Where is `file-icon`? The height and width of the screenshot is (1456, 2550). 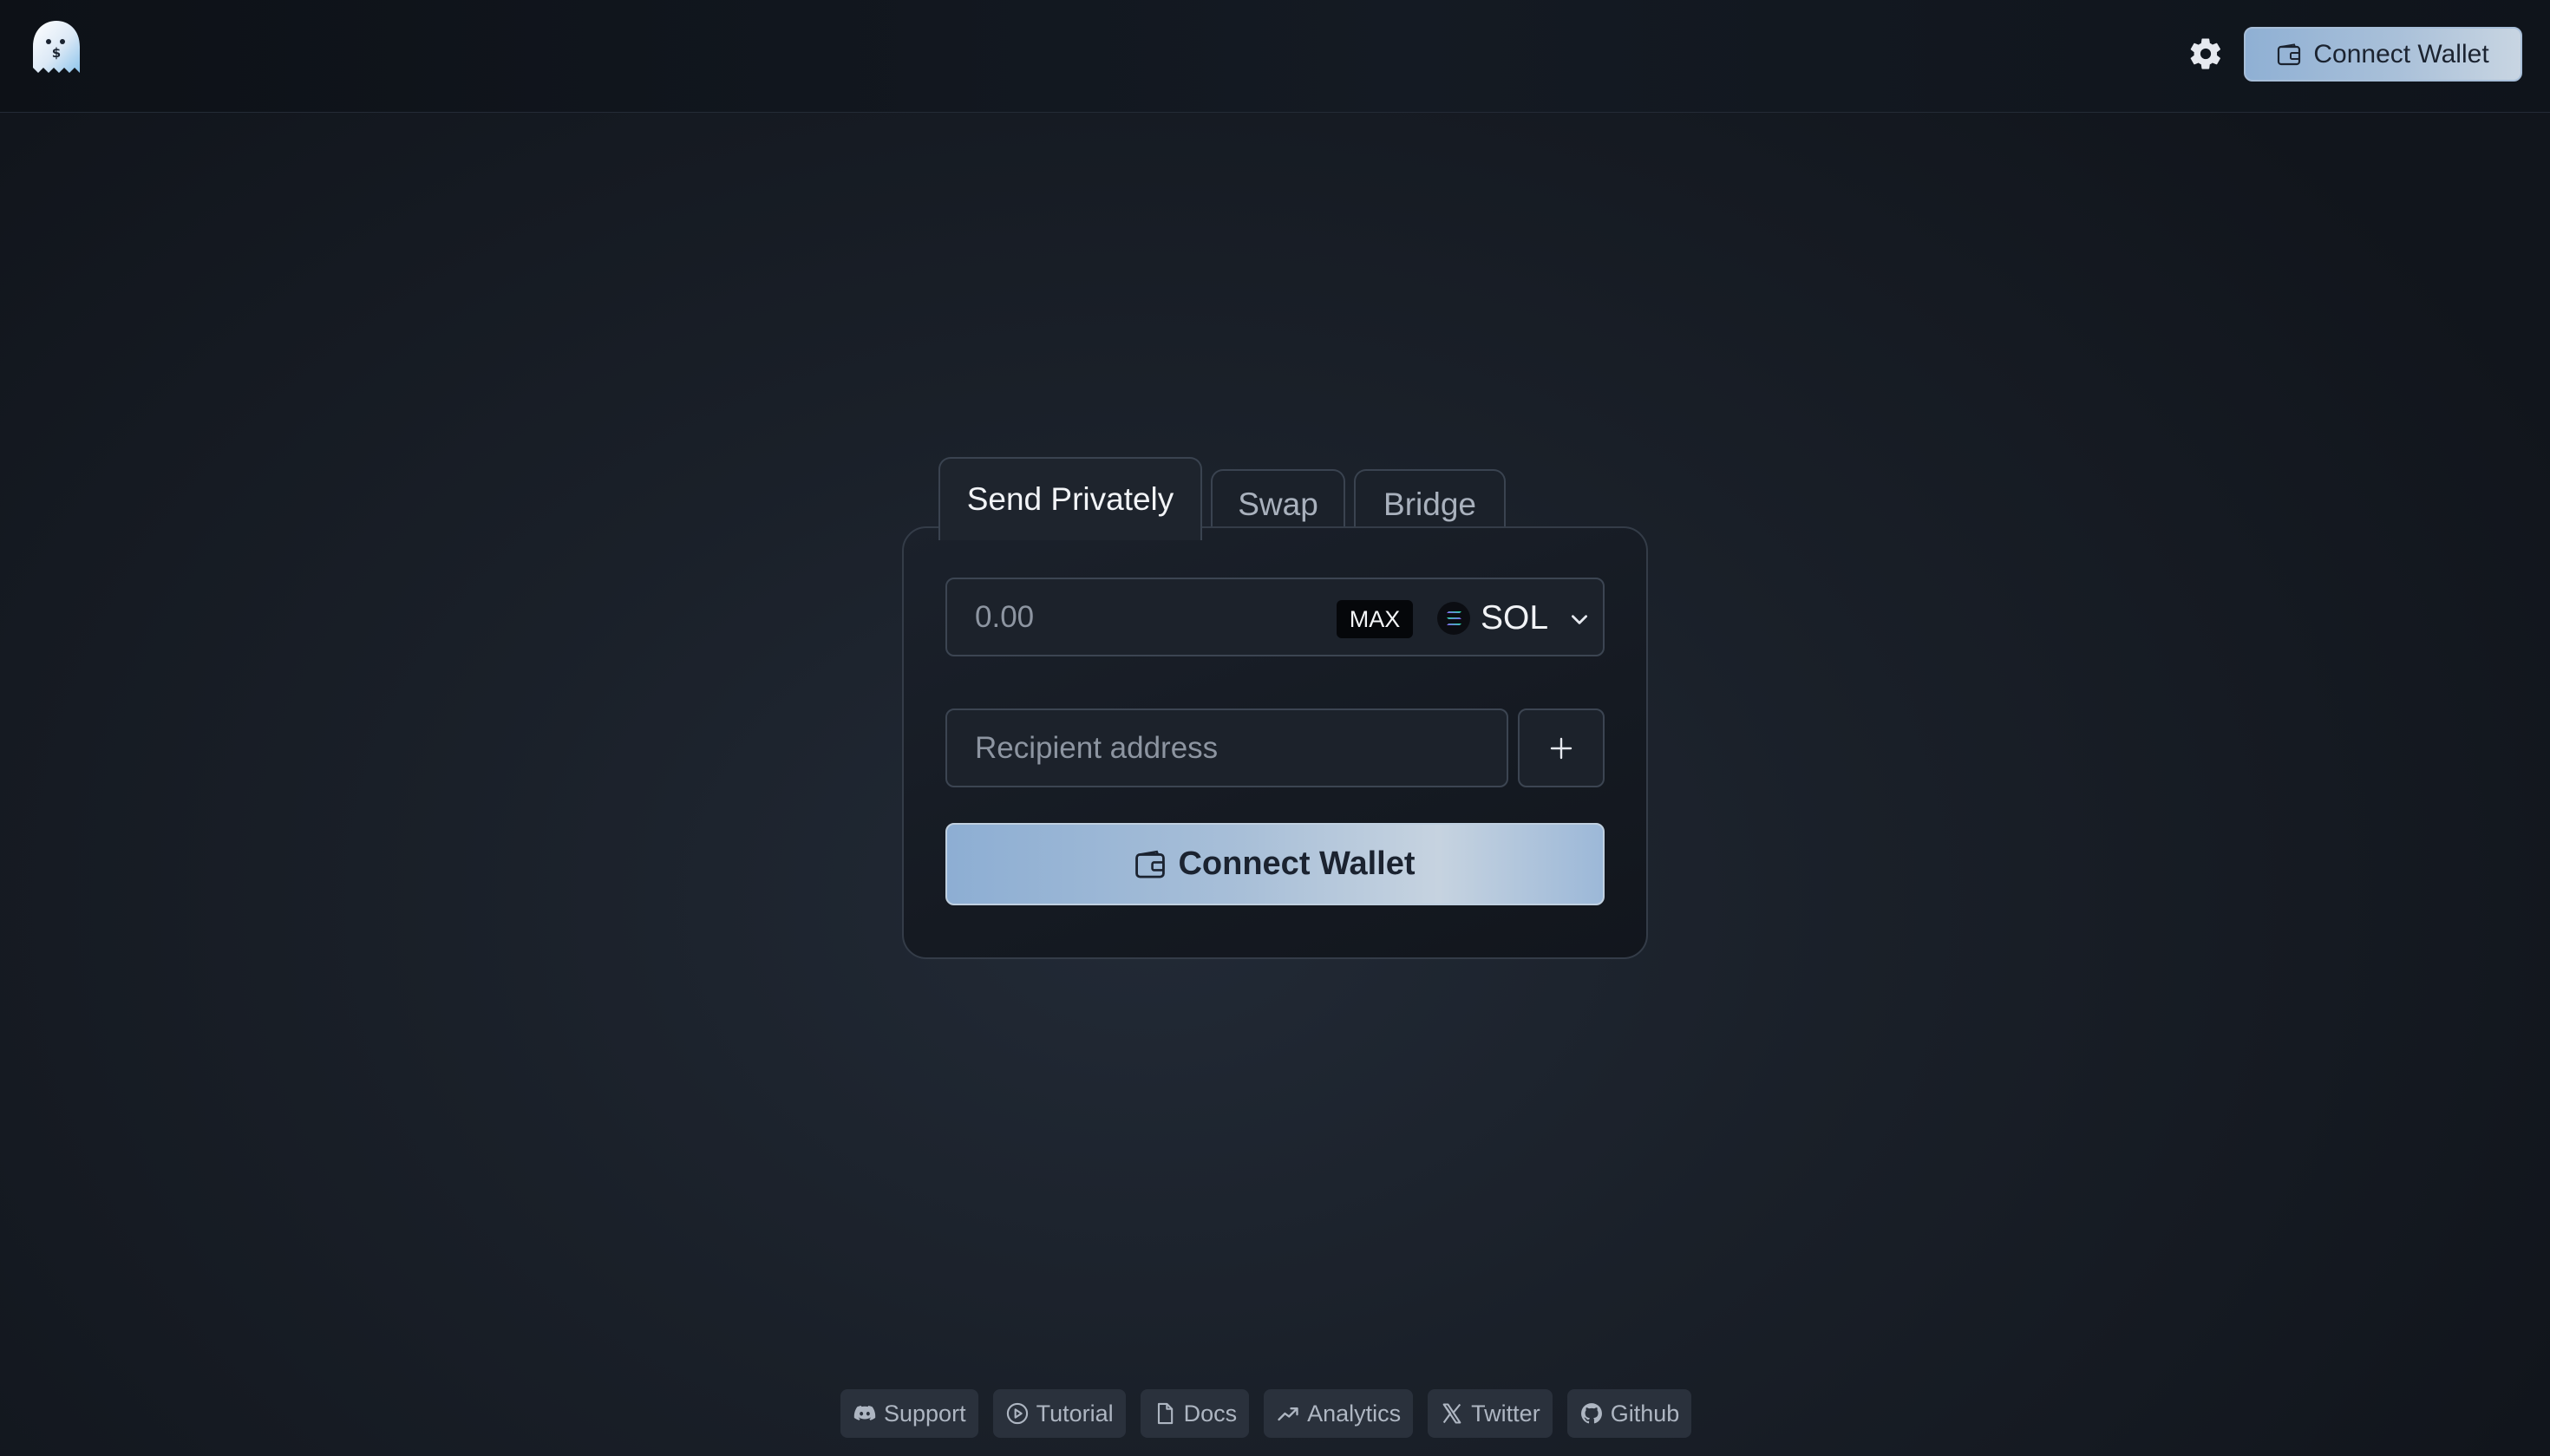
file-icon is located at coordinates (1165, 1413).